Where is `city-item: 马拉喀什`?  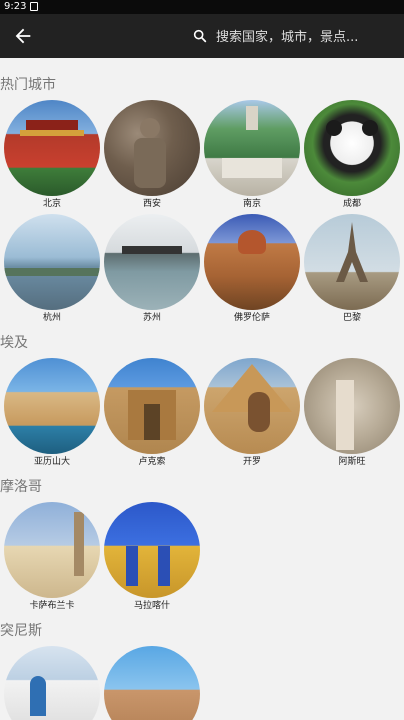
city-item: 马拉喀什 is located at coordinates (152, 557).